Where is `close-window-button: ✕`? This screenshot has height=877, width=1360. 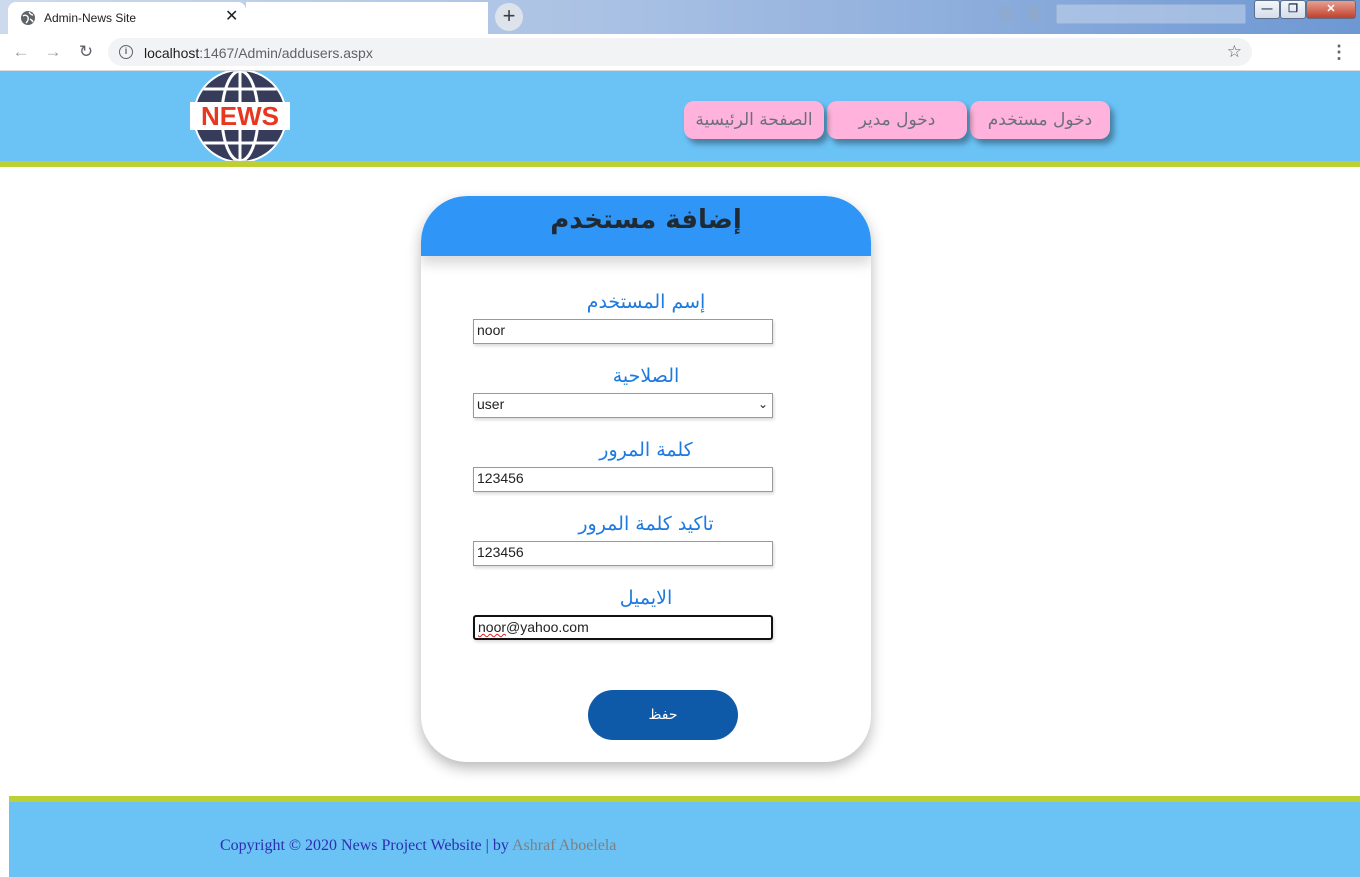
close-window-button: ✕ is located at coordinates (1331, 9).